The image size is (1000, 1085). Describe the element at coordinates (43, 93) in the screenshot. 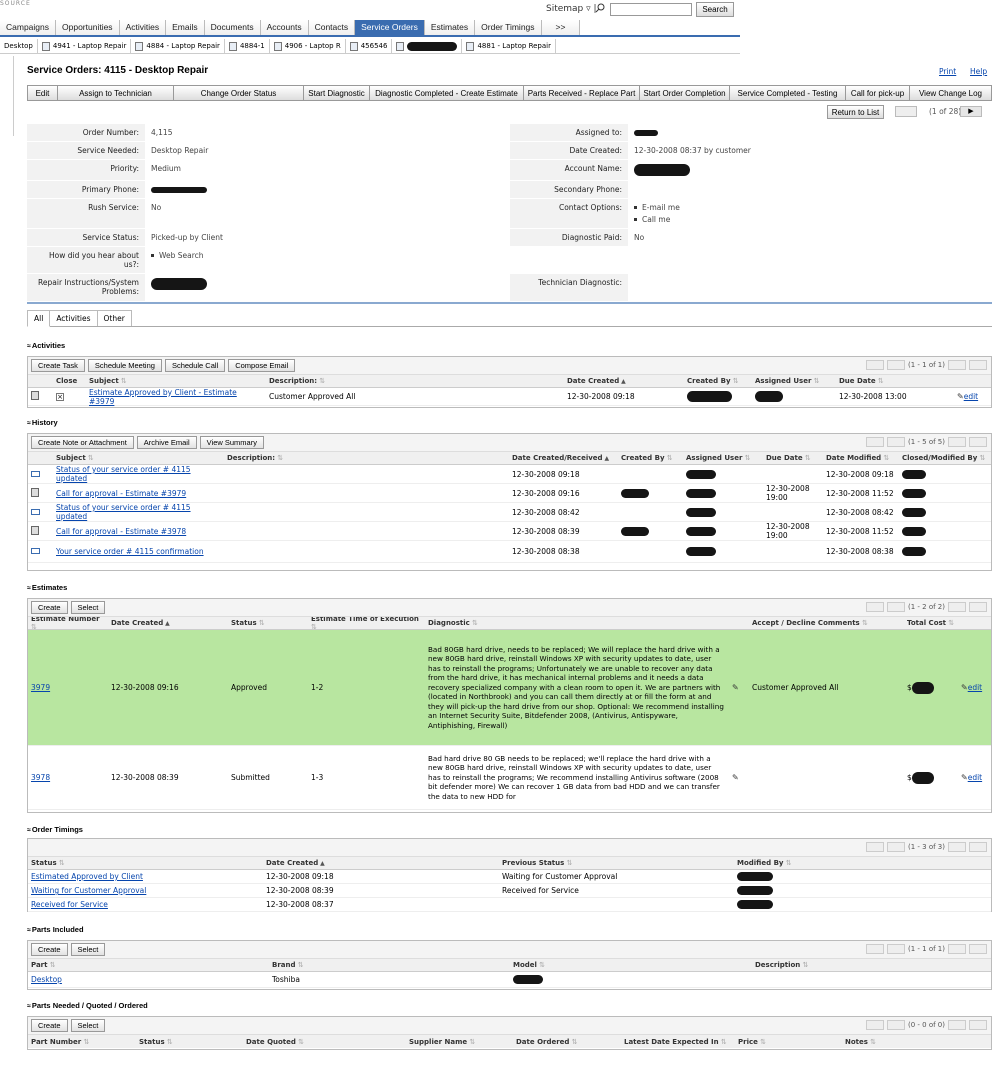

I see `edit-button: Edit` at that location.